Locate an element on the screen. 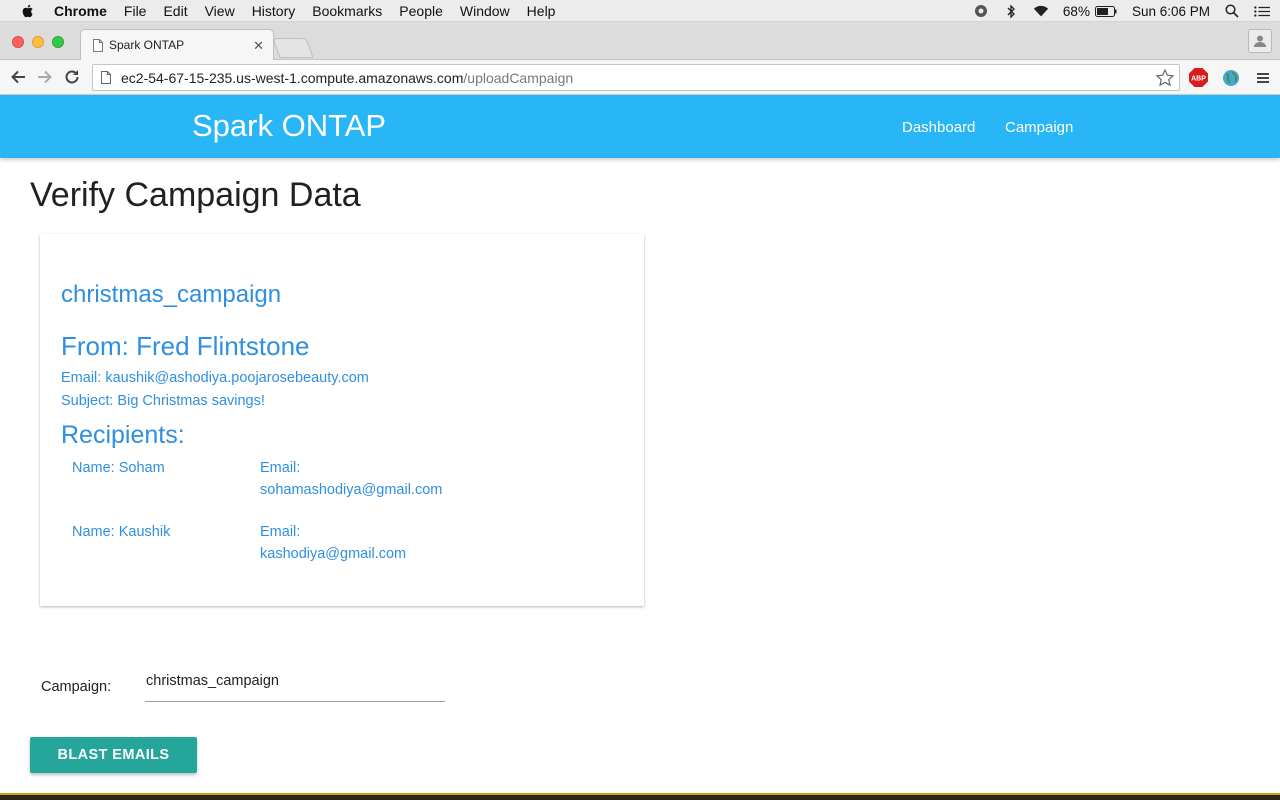  chrome-menu-icon is located at coordinates (1262, 77).